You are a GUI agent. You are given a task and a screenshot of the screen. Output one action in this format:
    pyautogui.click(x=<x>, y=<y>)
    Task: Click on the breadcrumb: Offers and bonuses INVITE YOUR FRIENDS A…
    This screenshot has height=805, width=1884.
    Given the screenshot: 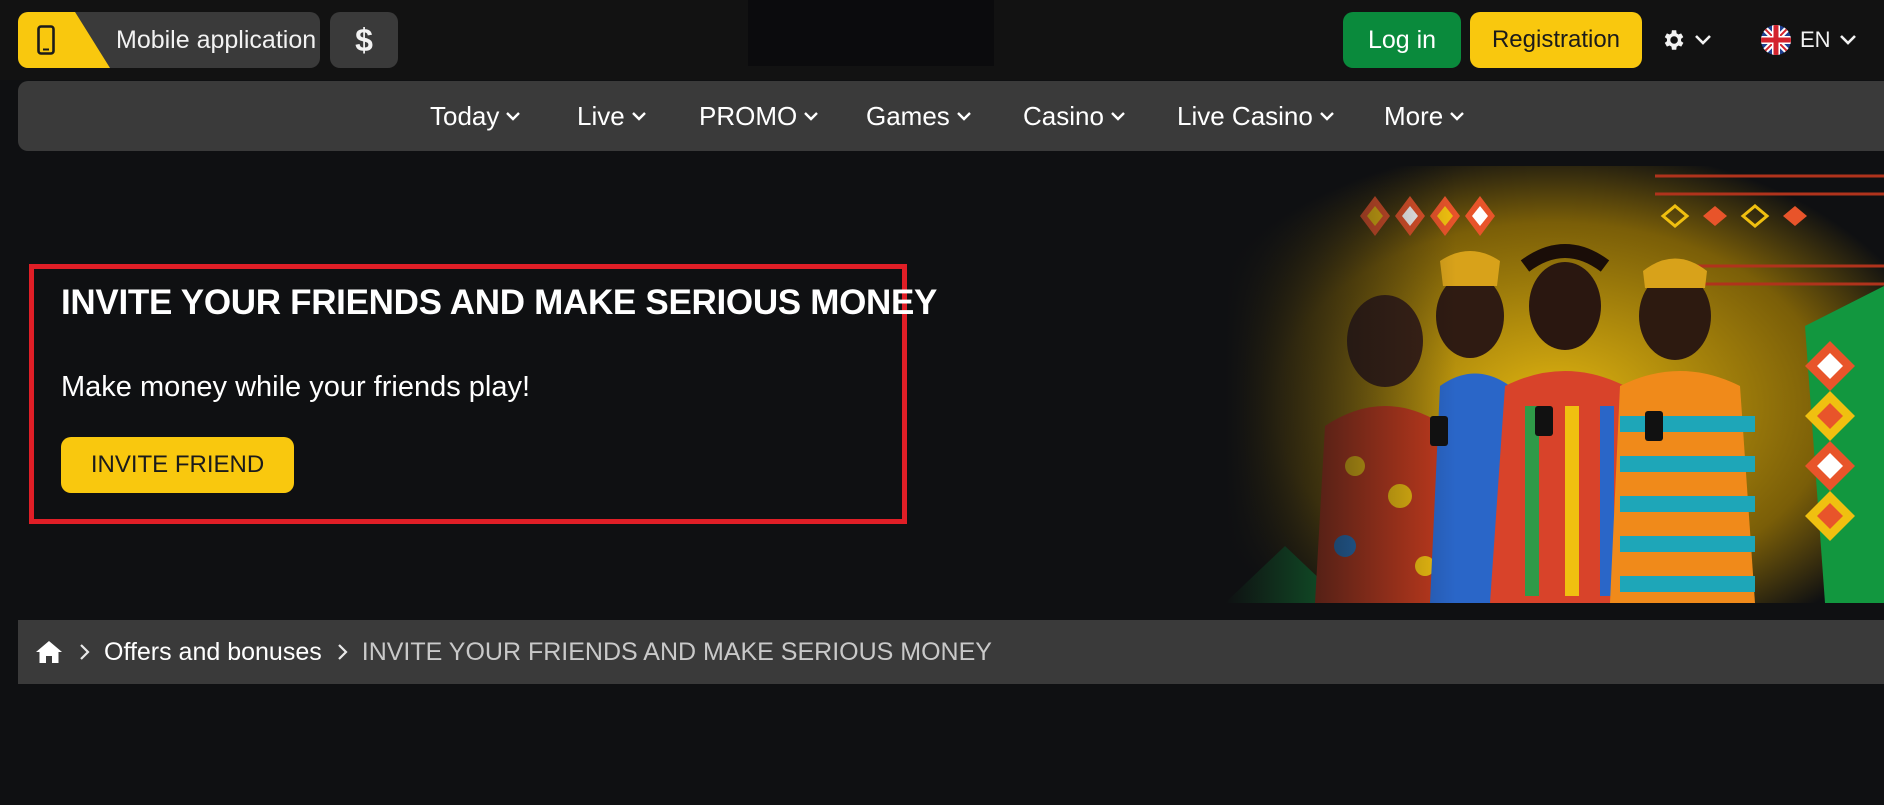 What is the action you would take?
    pyautogui.click(x=951, y=652)
    